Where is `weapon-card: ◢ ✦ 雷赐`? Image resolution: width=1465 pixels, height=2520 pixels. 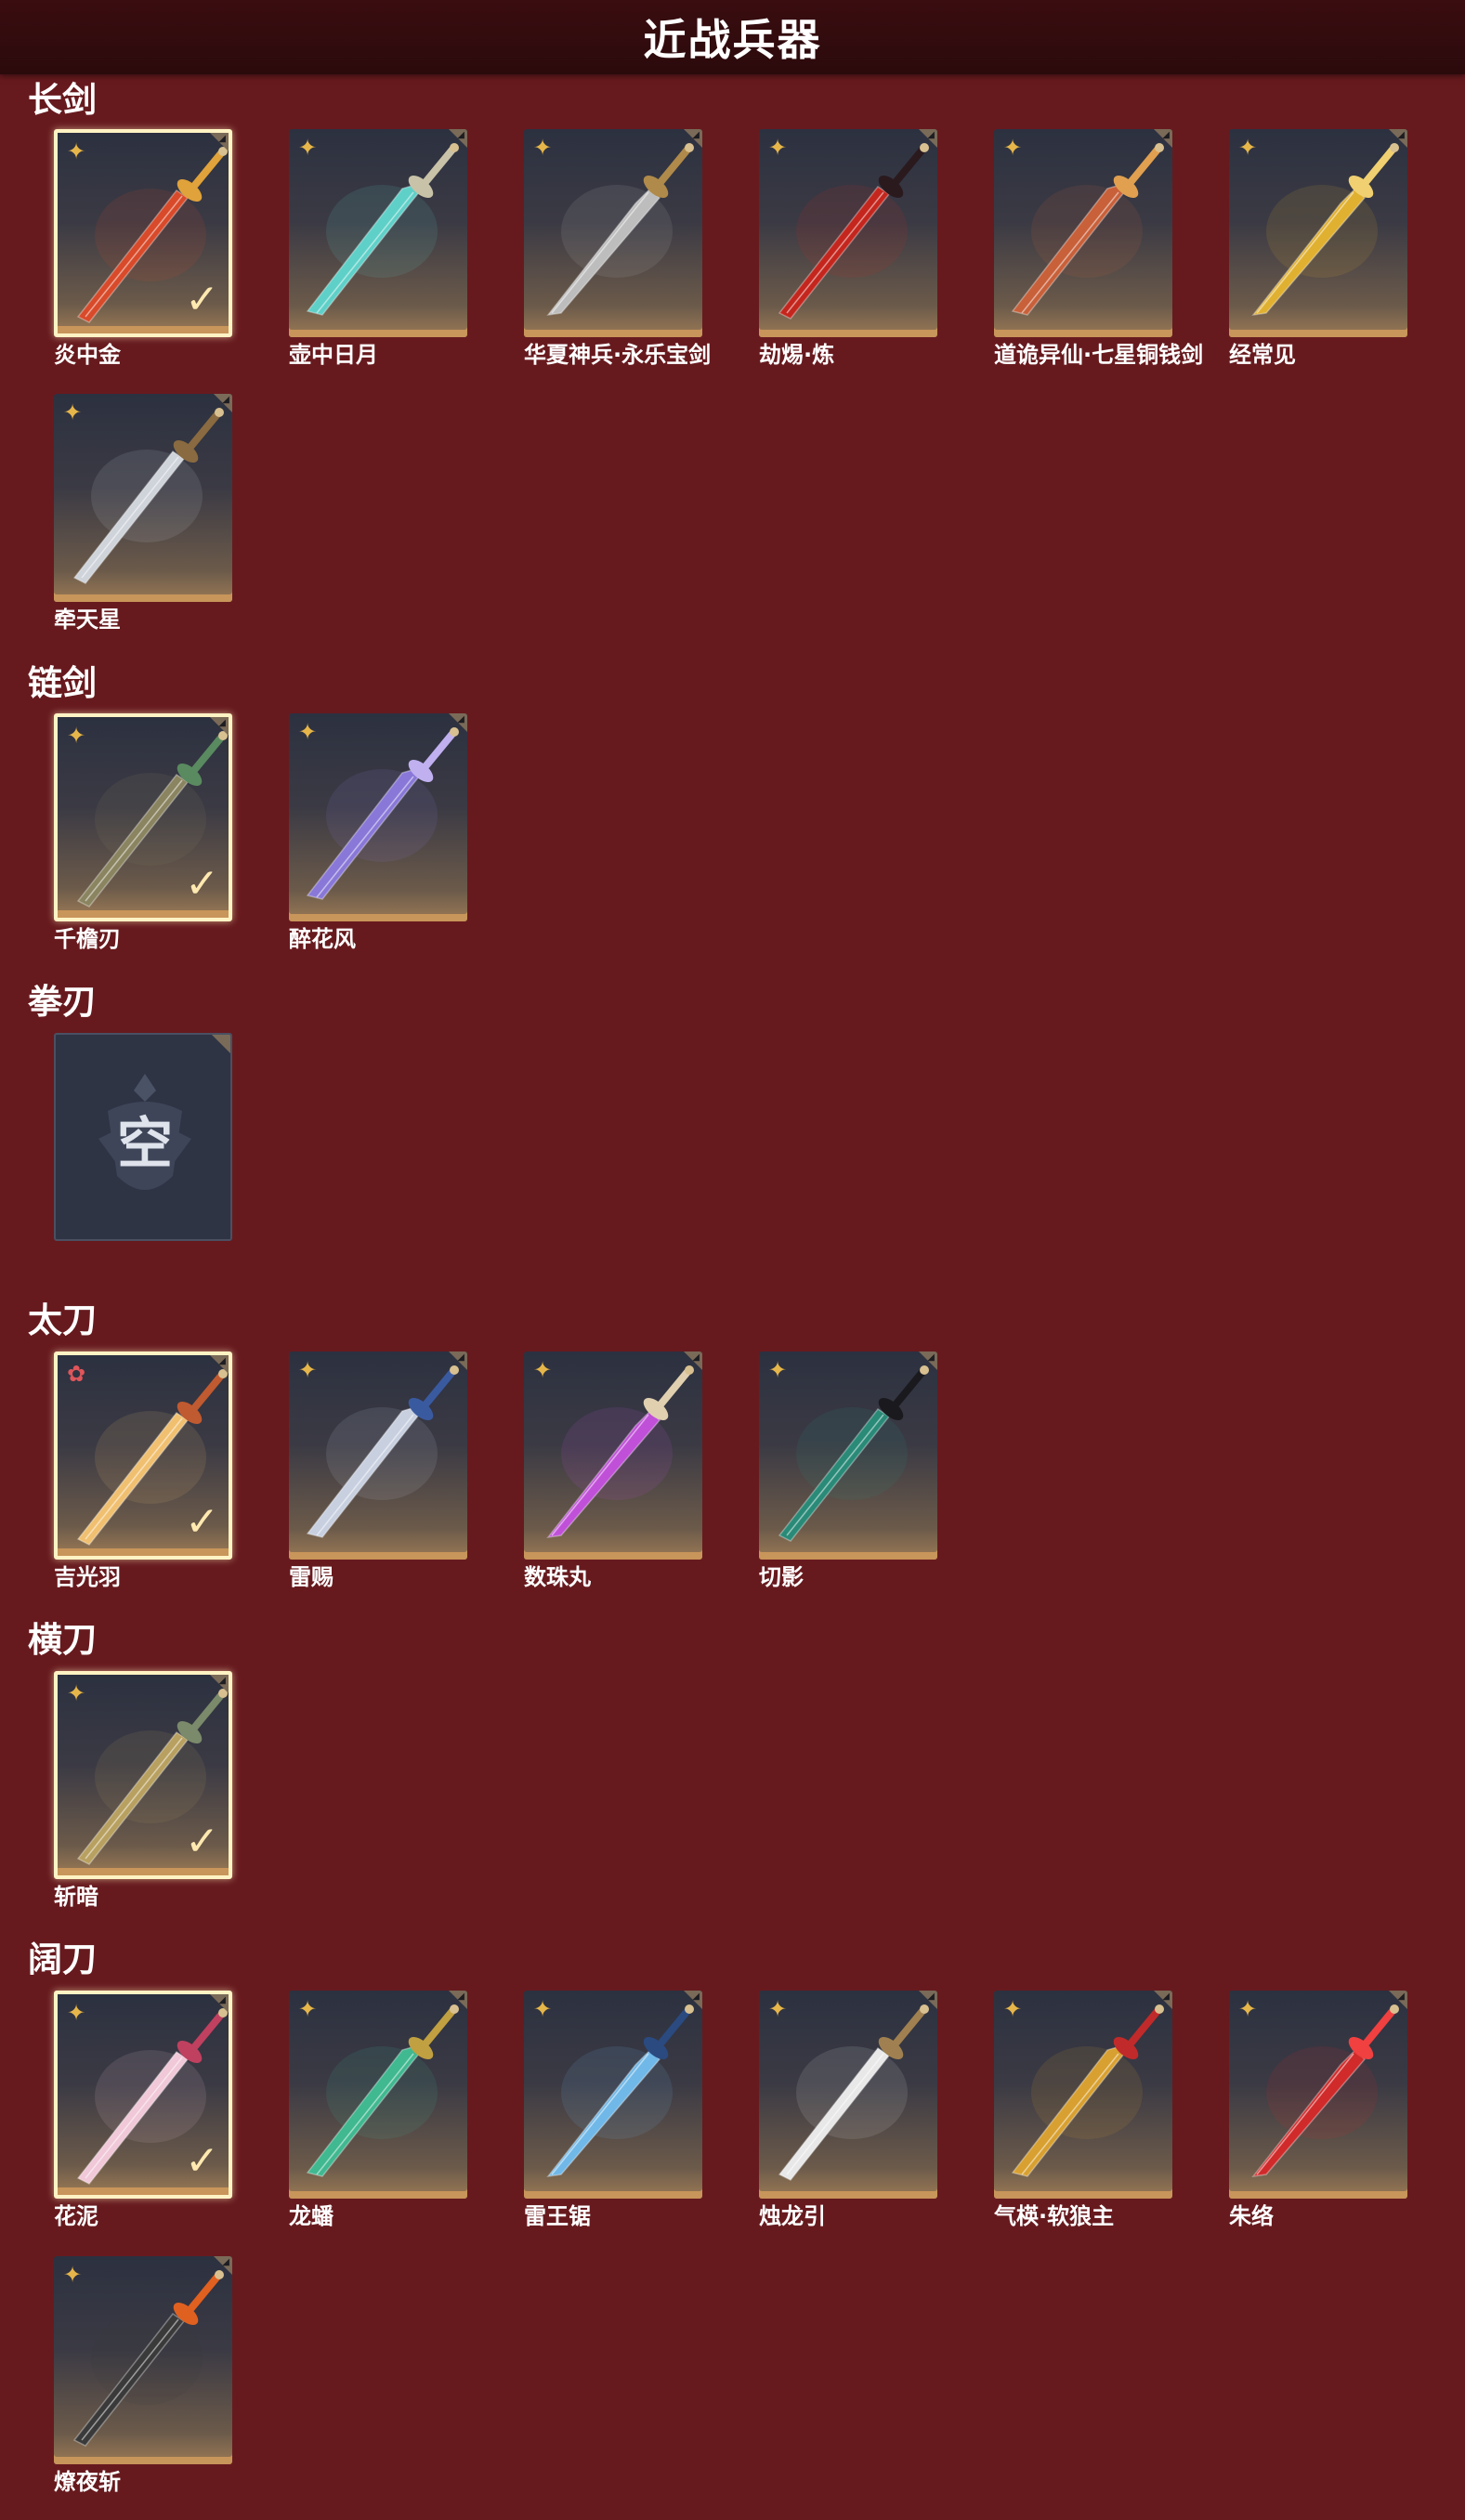 weapon-card: ◢ ✦ 雷赐 is located at coordinates (378, 1470).